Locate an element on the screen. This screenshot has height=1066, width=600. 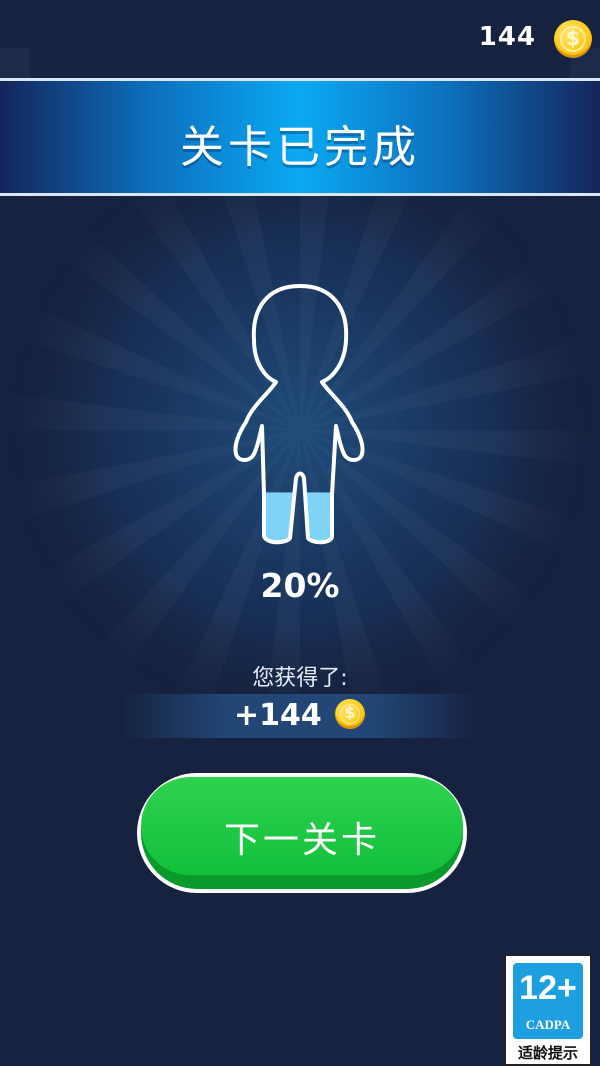
fill-percent-text: 20% is located at coordinates (300, 585).